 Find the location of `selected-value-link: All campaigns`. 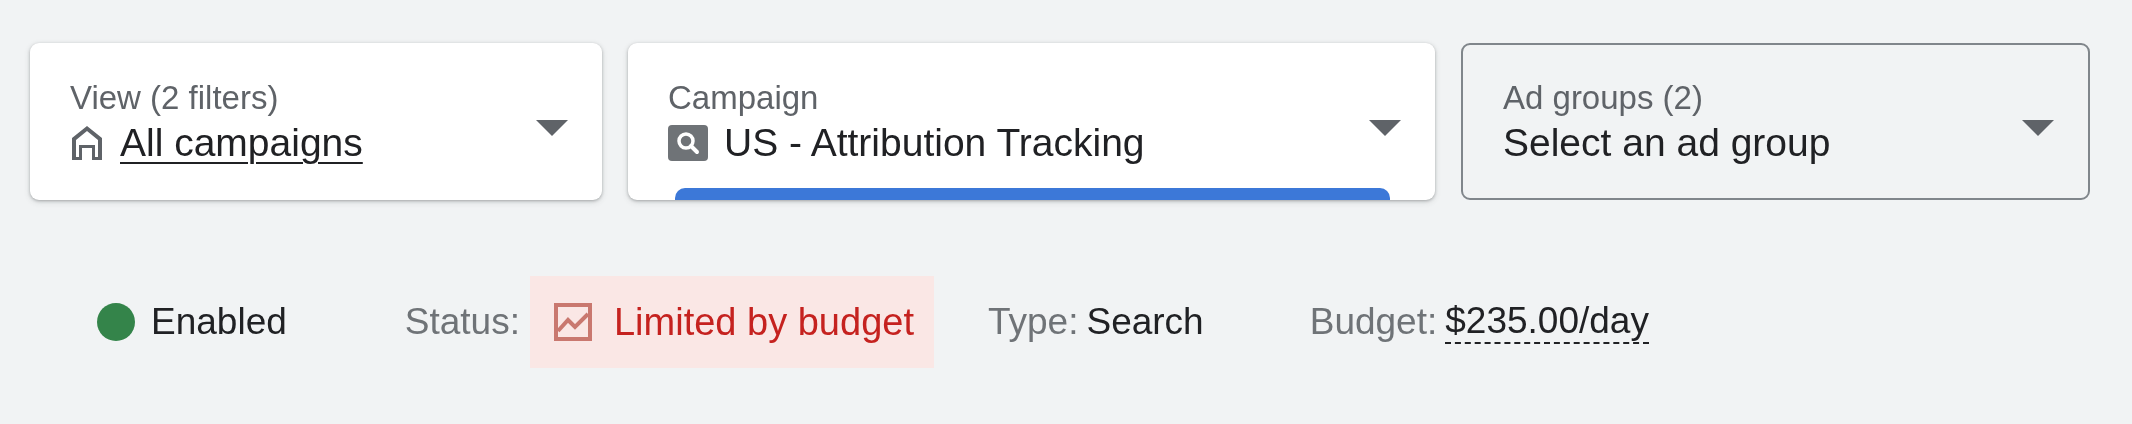

selected-value-link: All campaigns is located at coordinates (241, 142).